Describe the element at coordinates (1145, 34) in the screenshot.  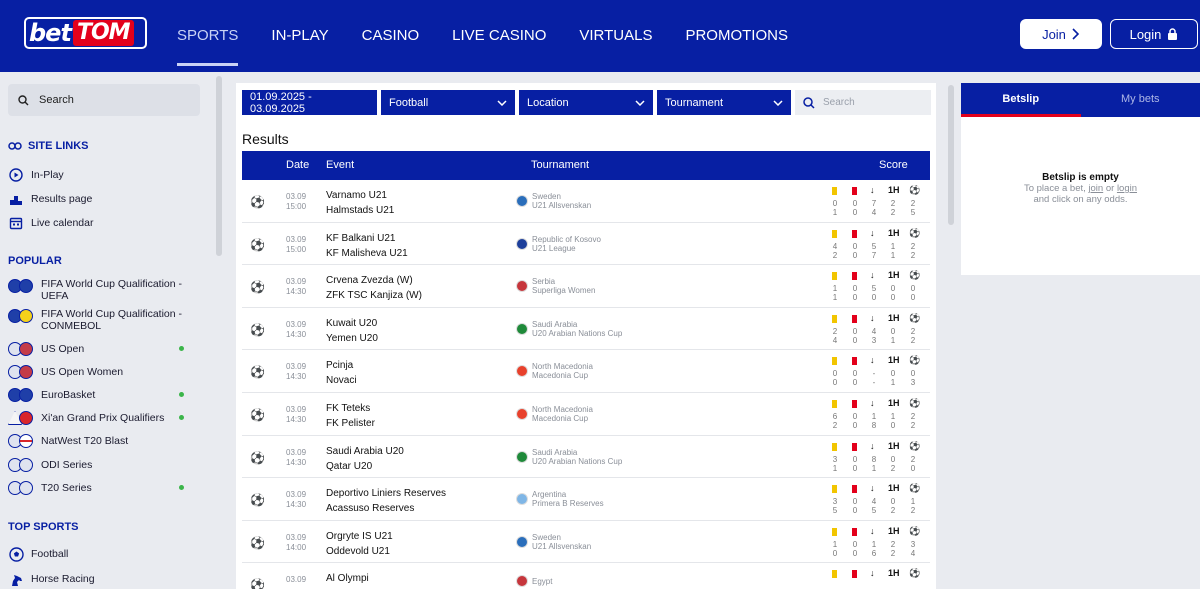
I see `login-label: Login` at that location.